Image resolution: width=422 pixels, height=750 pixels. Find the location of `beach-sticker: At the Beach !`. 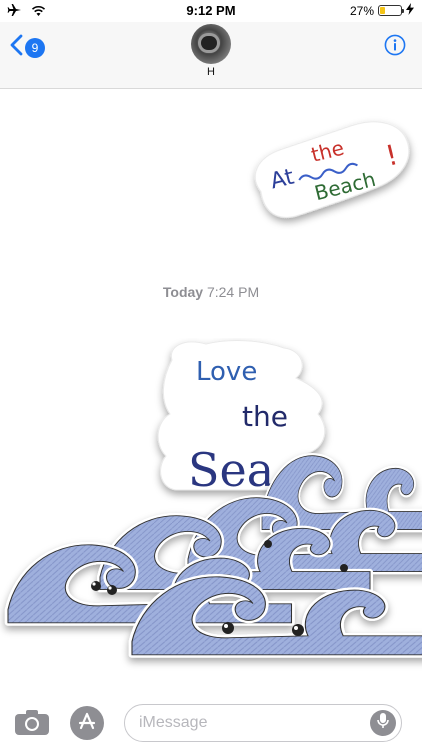

beach-sticker: At the Beach ! is located at coordinates (331, 171).